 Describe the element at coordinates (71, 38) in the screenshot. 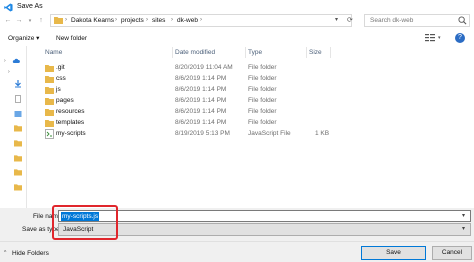

I see `new-folder-button: New folder` at that location.